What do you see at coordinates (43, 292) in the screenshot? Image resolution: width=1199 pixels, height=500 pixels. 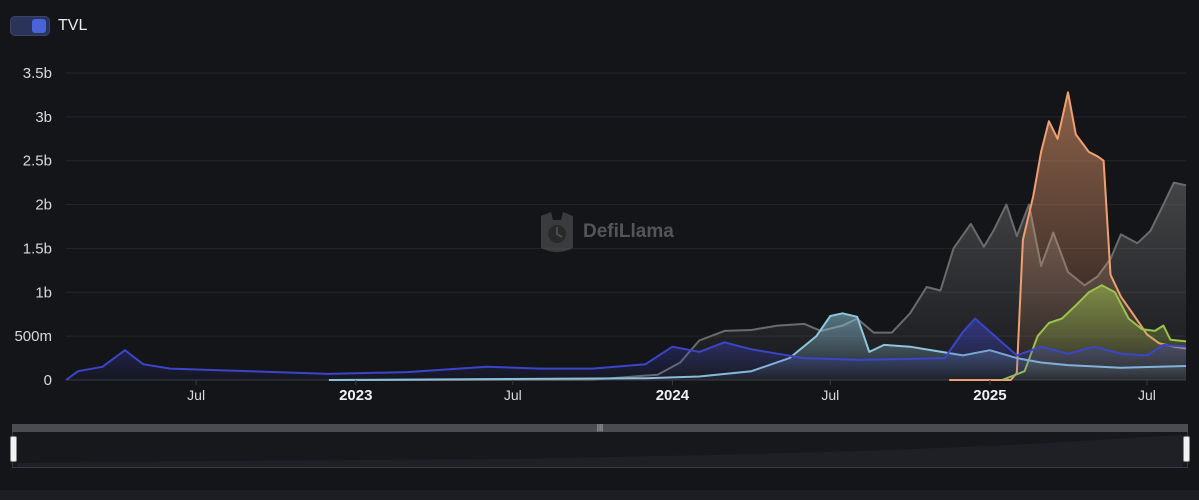 I see `y-tick-label: 1b` at bounding box center [43, 292].